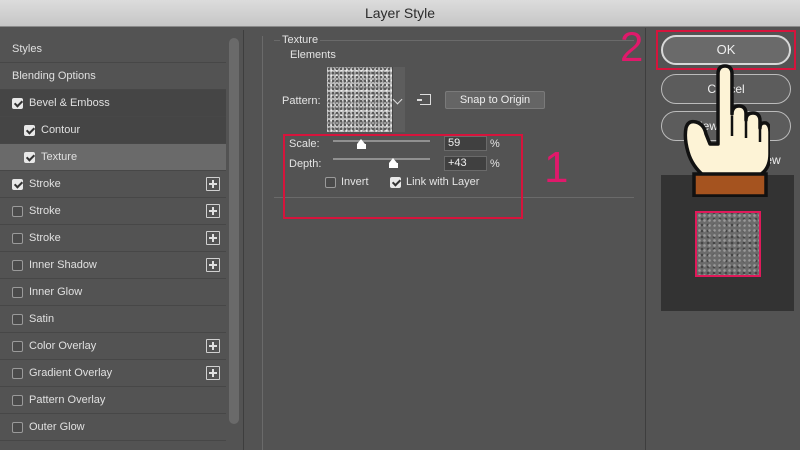 The height and width of the screenshot is (450, 800). I want to click on sidebar-item-contour: Contour, so click(113, 130).